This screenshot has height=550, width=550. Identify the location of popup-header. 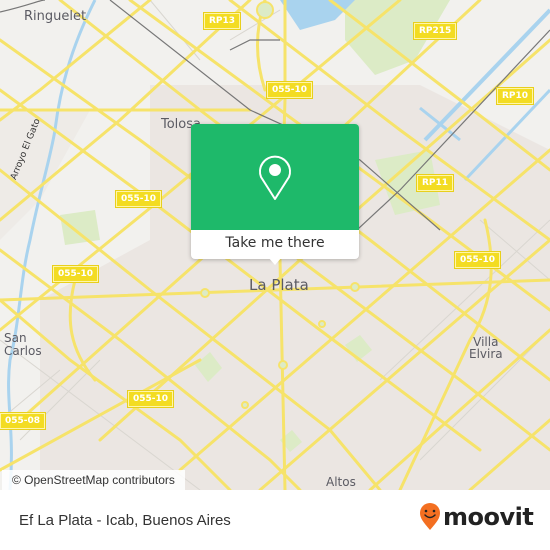
(275, 177).